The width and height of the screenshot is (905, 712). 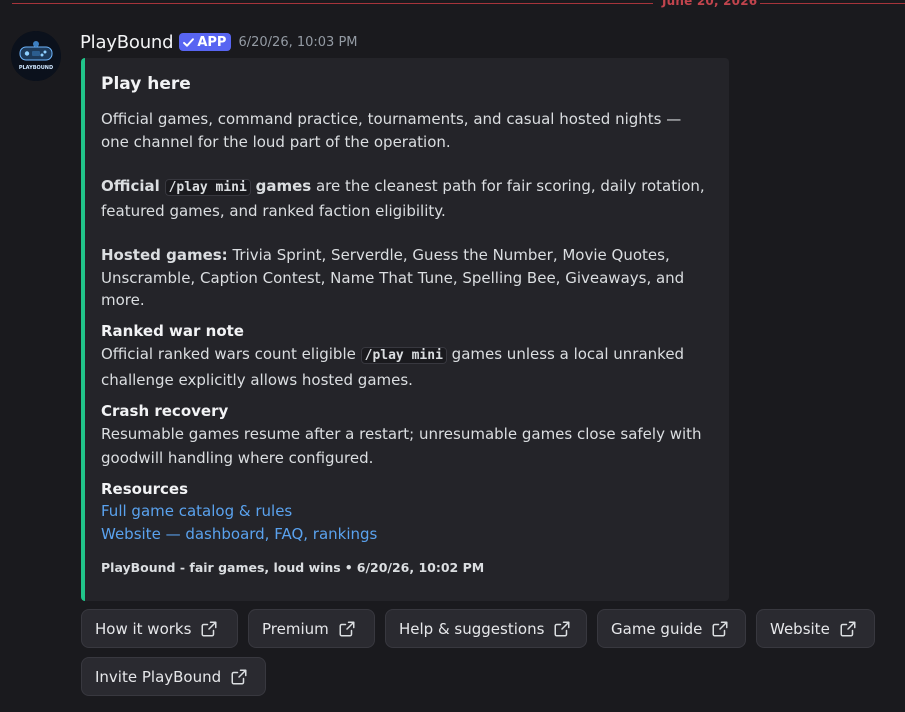 I want to click on premium-label: Premium, so click(x=295, y=628).